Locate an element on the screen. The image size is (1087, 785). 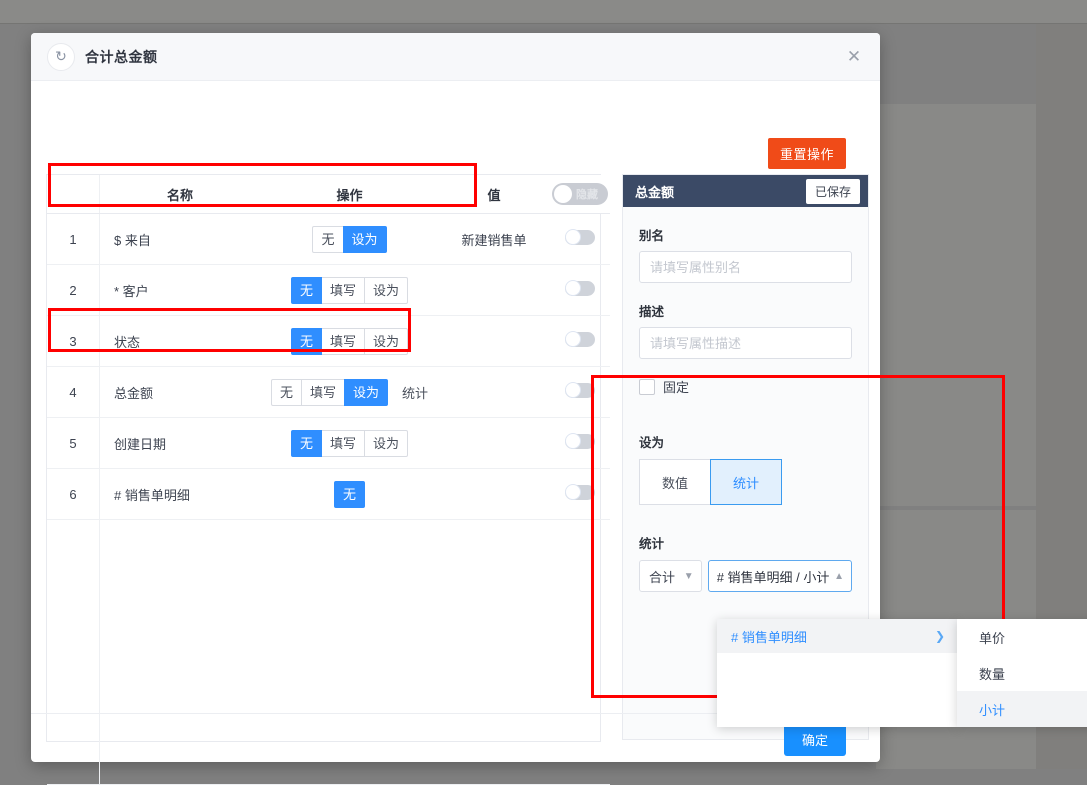
column-header-hide-toggle: 隐藏 is located at coordinates (580, 194).